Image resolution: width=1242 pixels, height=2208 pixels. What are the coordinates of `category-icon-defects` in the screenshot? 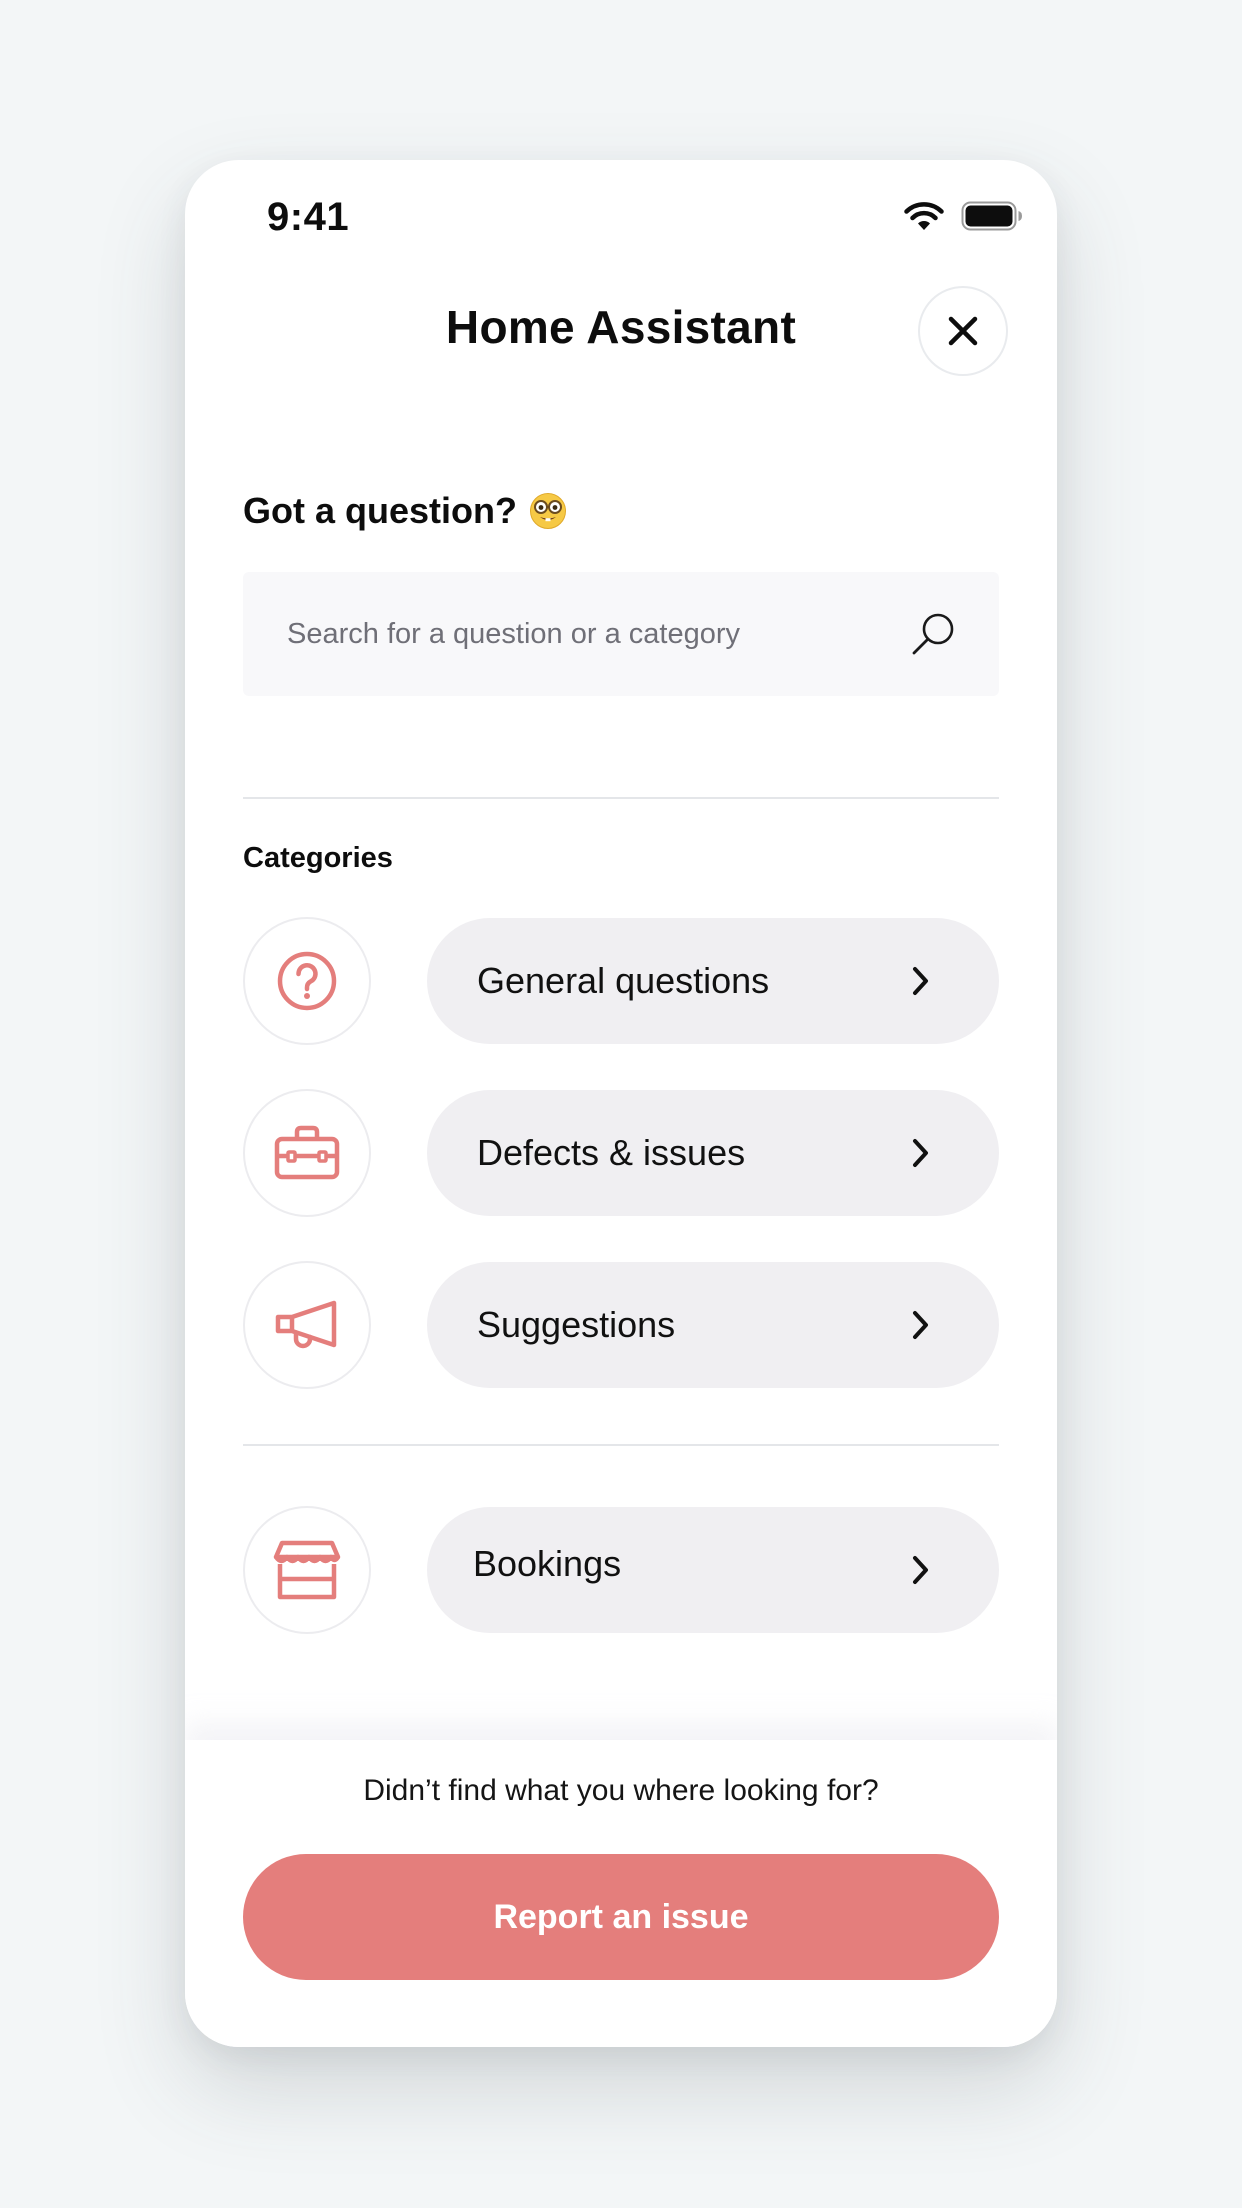 It's located at (307, 1153).